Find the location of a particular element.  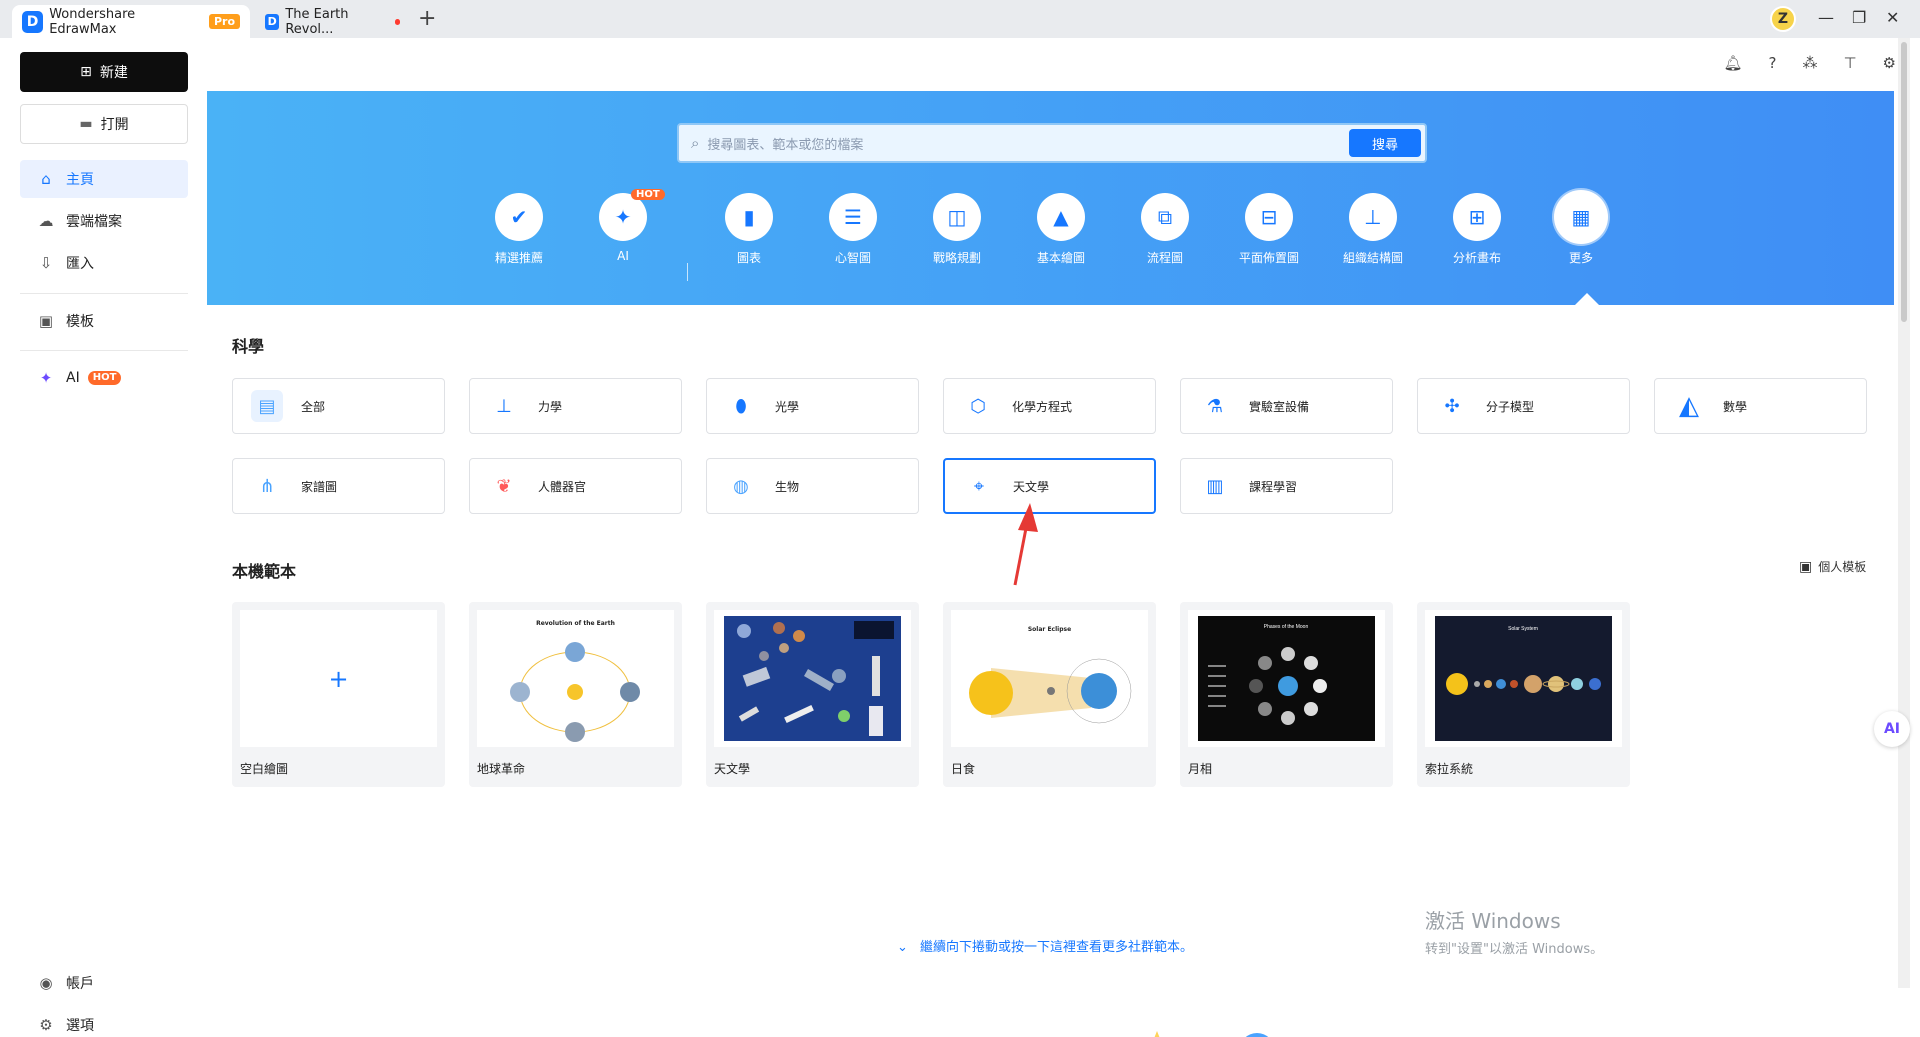

new-tab-button: + is located at coordinates (427, 18).